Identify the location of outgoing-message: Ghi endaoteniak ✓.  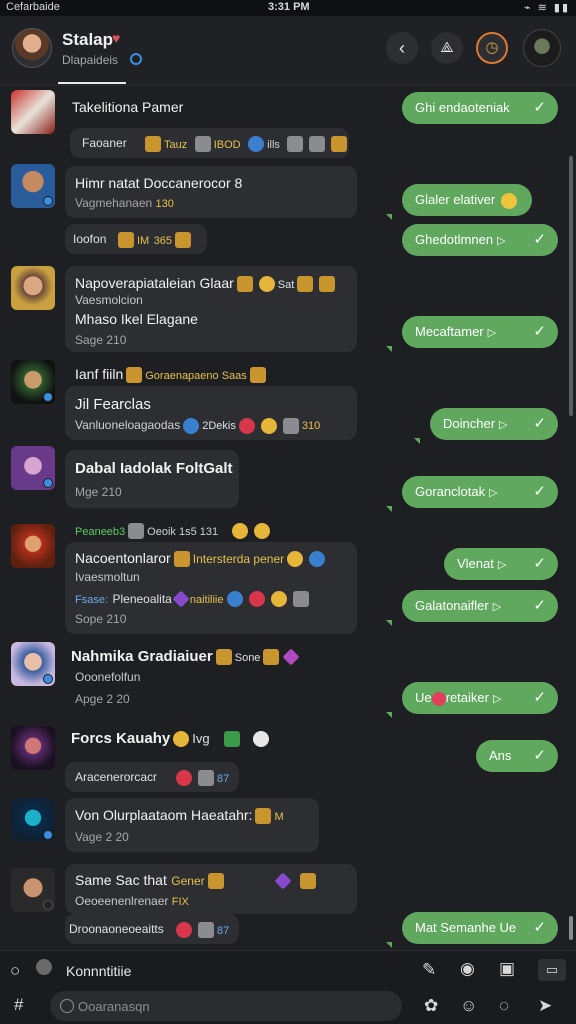
(480, 108).